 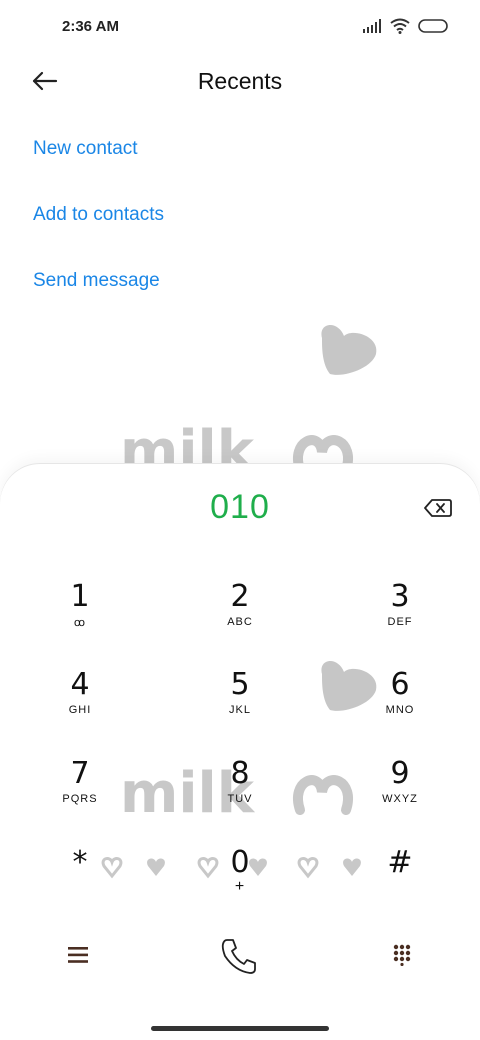 What do you see at coordinates (400, 615) in the screenshot?
I see `key-3: 3 DEF` at bounding box center [400, 615].